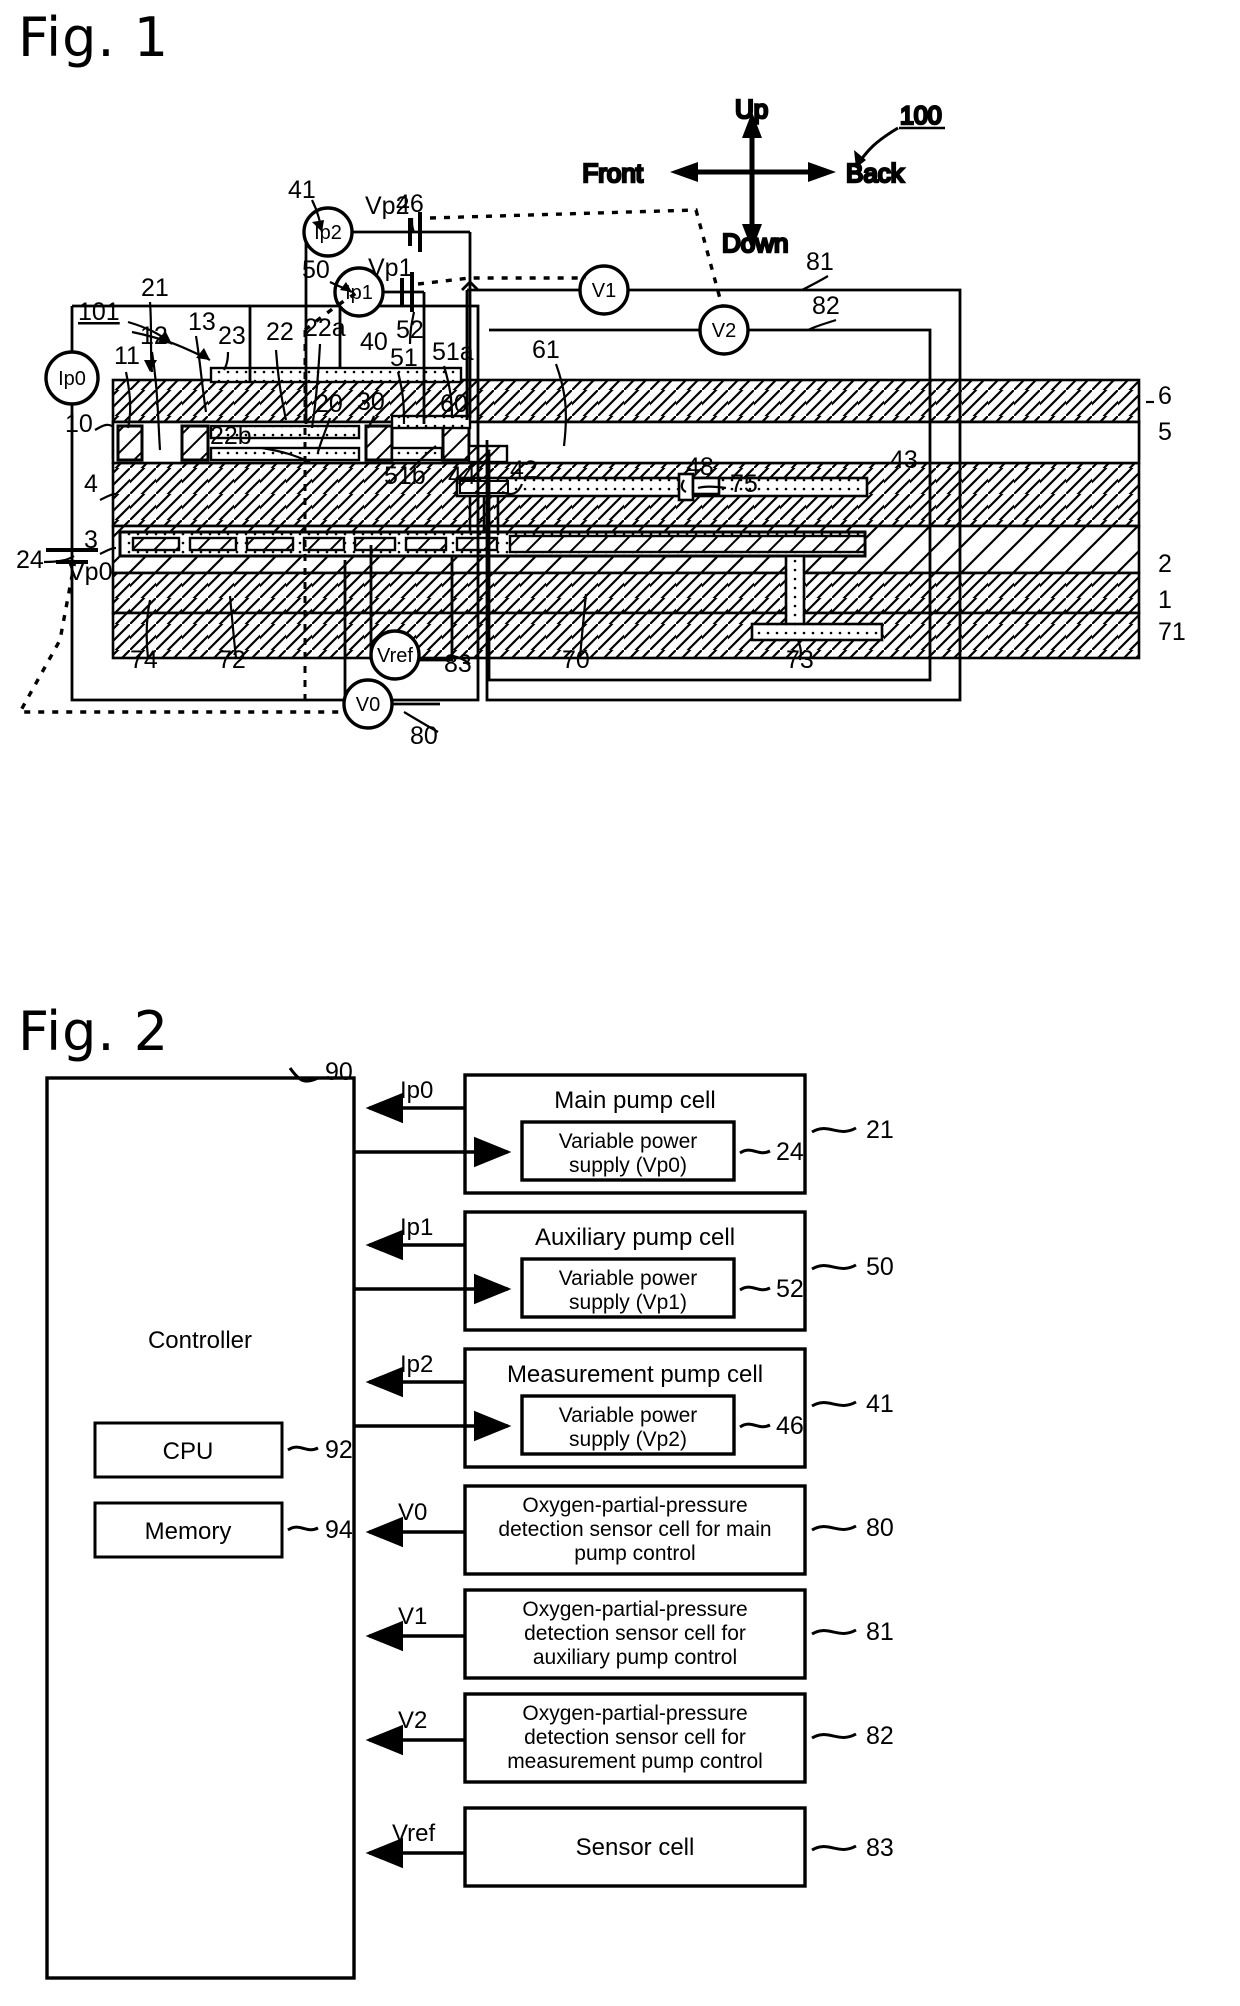  Describe the element at coordinates (634, 1100) in the screenshot. I see `block-label-main-pump-cell: Main pump cell` at that location.